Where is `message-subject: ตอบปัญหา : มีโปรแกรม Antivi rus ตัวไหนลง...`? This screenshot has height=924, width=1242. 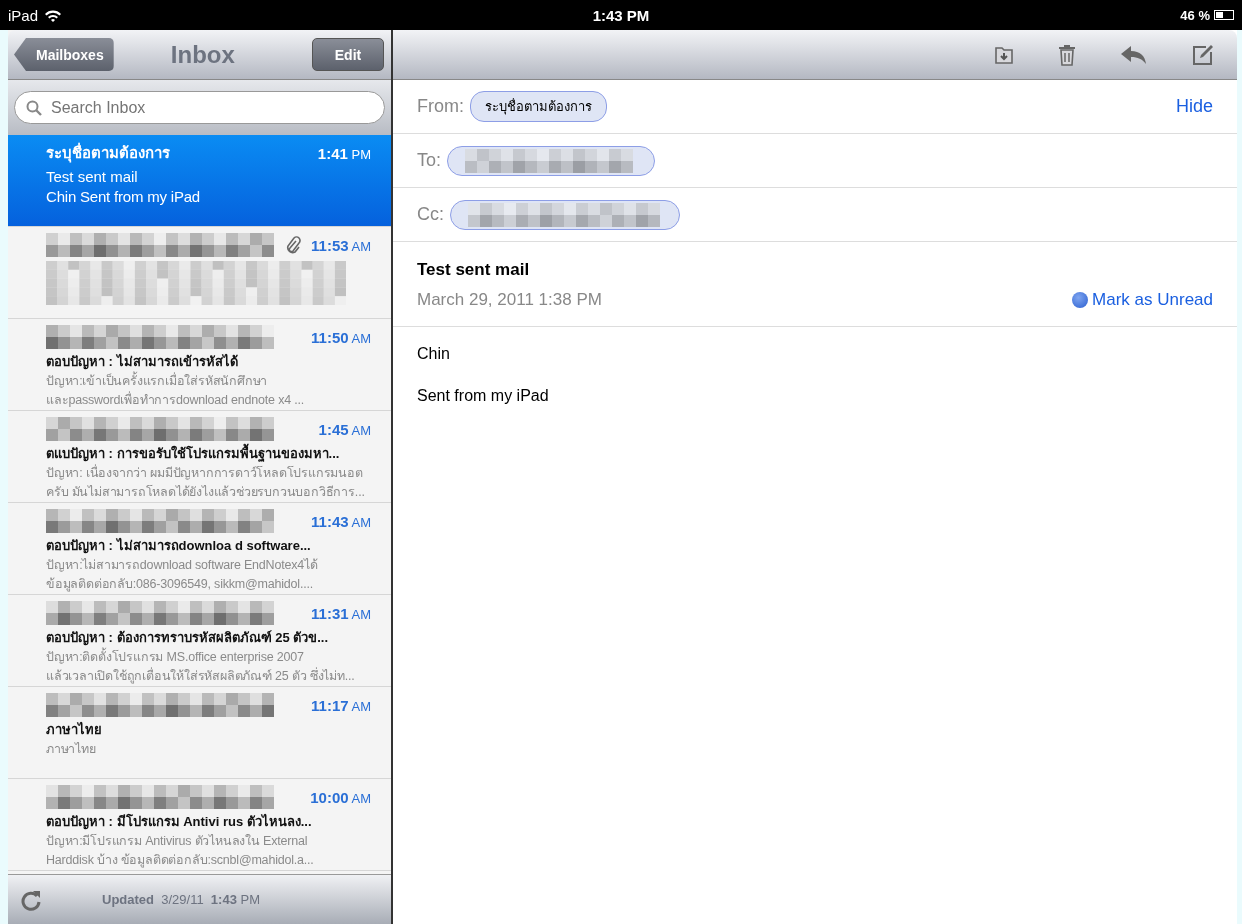 message-subject: ตอบปัญหา : มีโปรแกรม Antivi rus ตัวไหนลง... is located at coordinates (179, 822).